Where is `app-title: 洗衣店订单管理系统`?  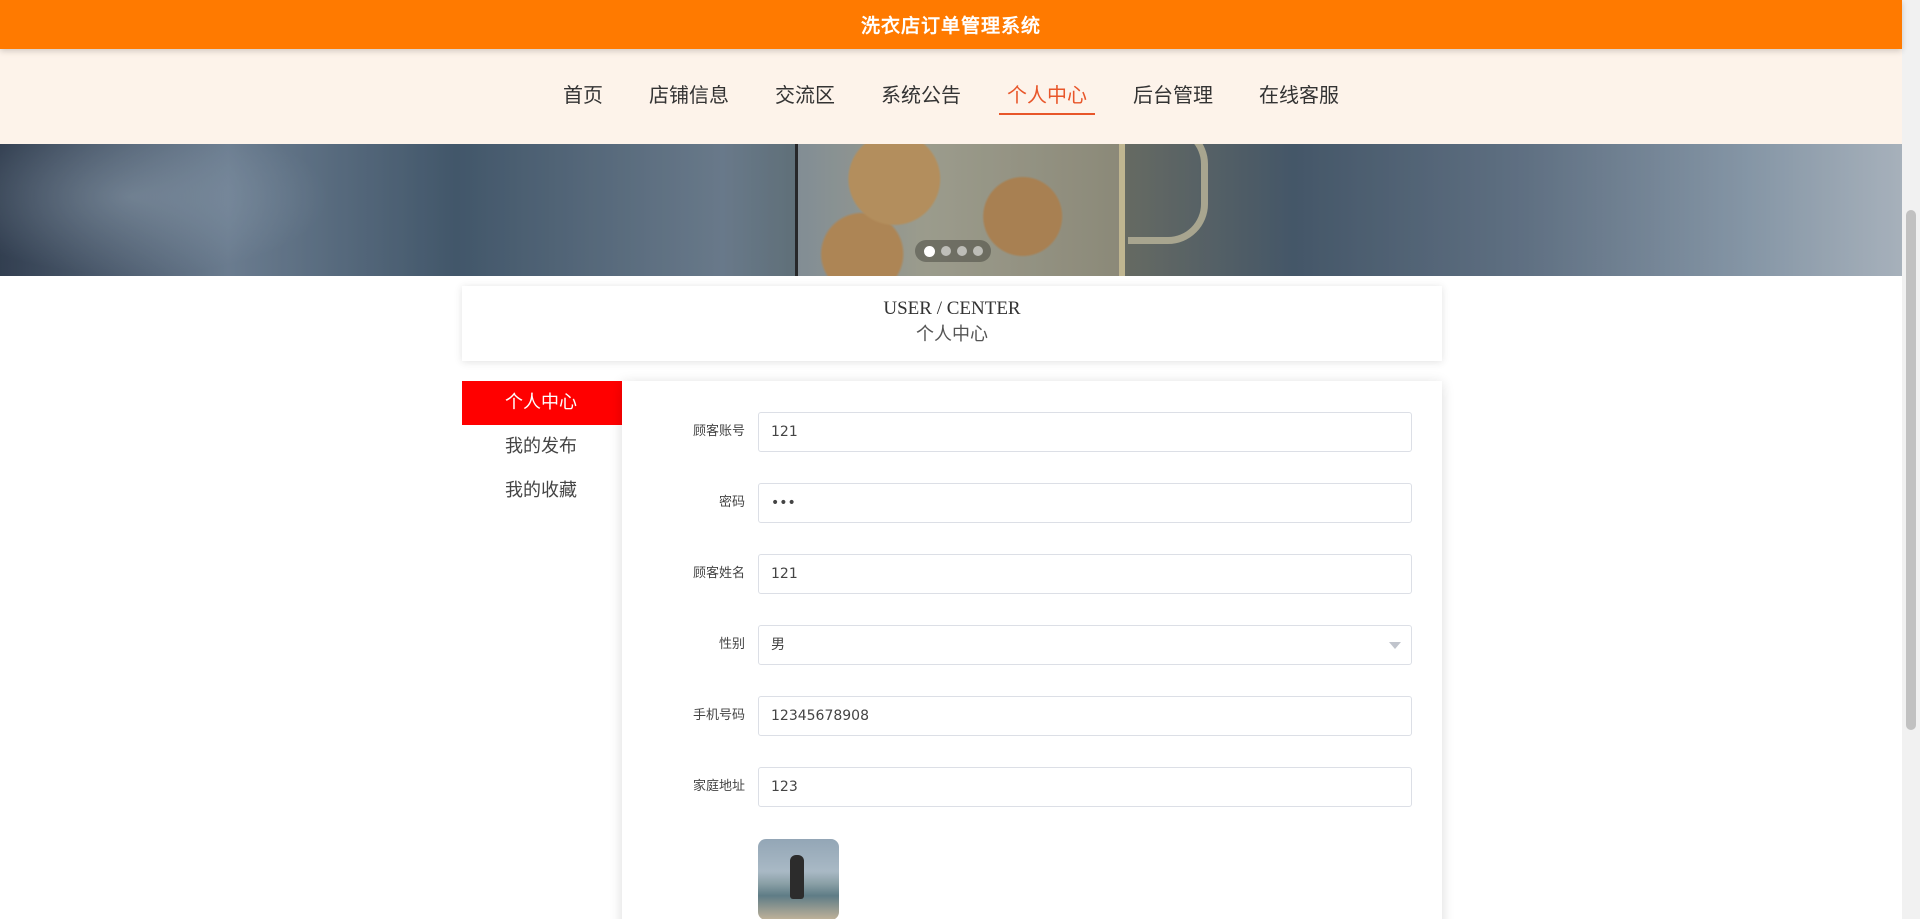
app-title: 洗衣店订单管理系统 is located at coordinates (950, 26).